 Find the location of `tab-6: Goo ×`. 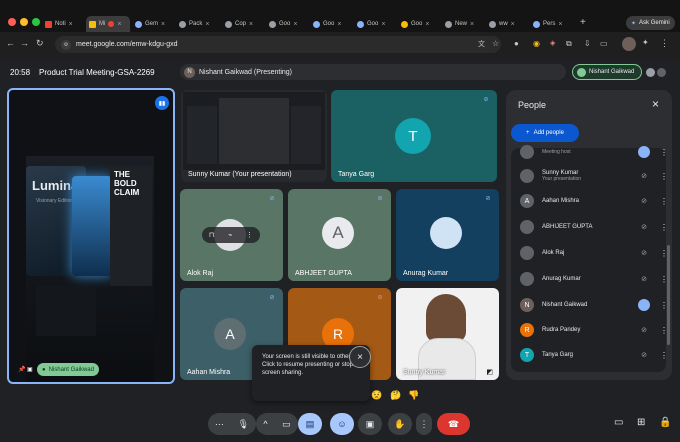

tab-6: Goo × is located at coordinates (331, 24).